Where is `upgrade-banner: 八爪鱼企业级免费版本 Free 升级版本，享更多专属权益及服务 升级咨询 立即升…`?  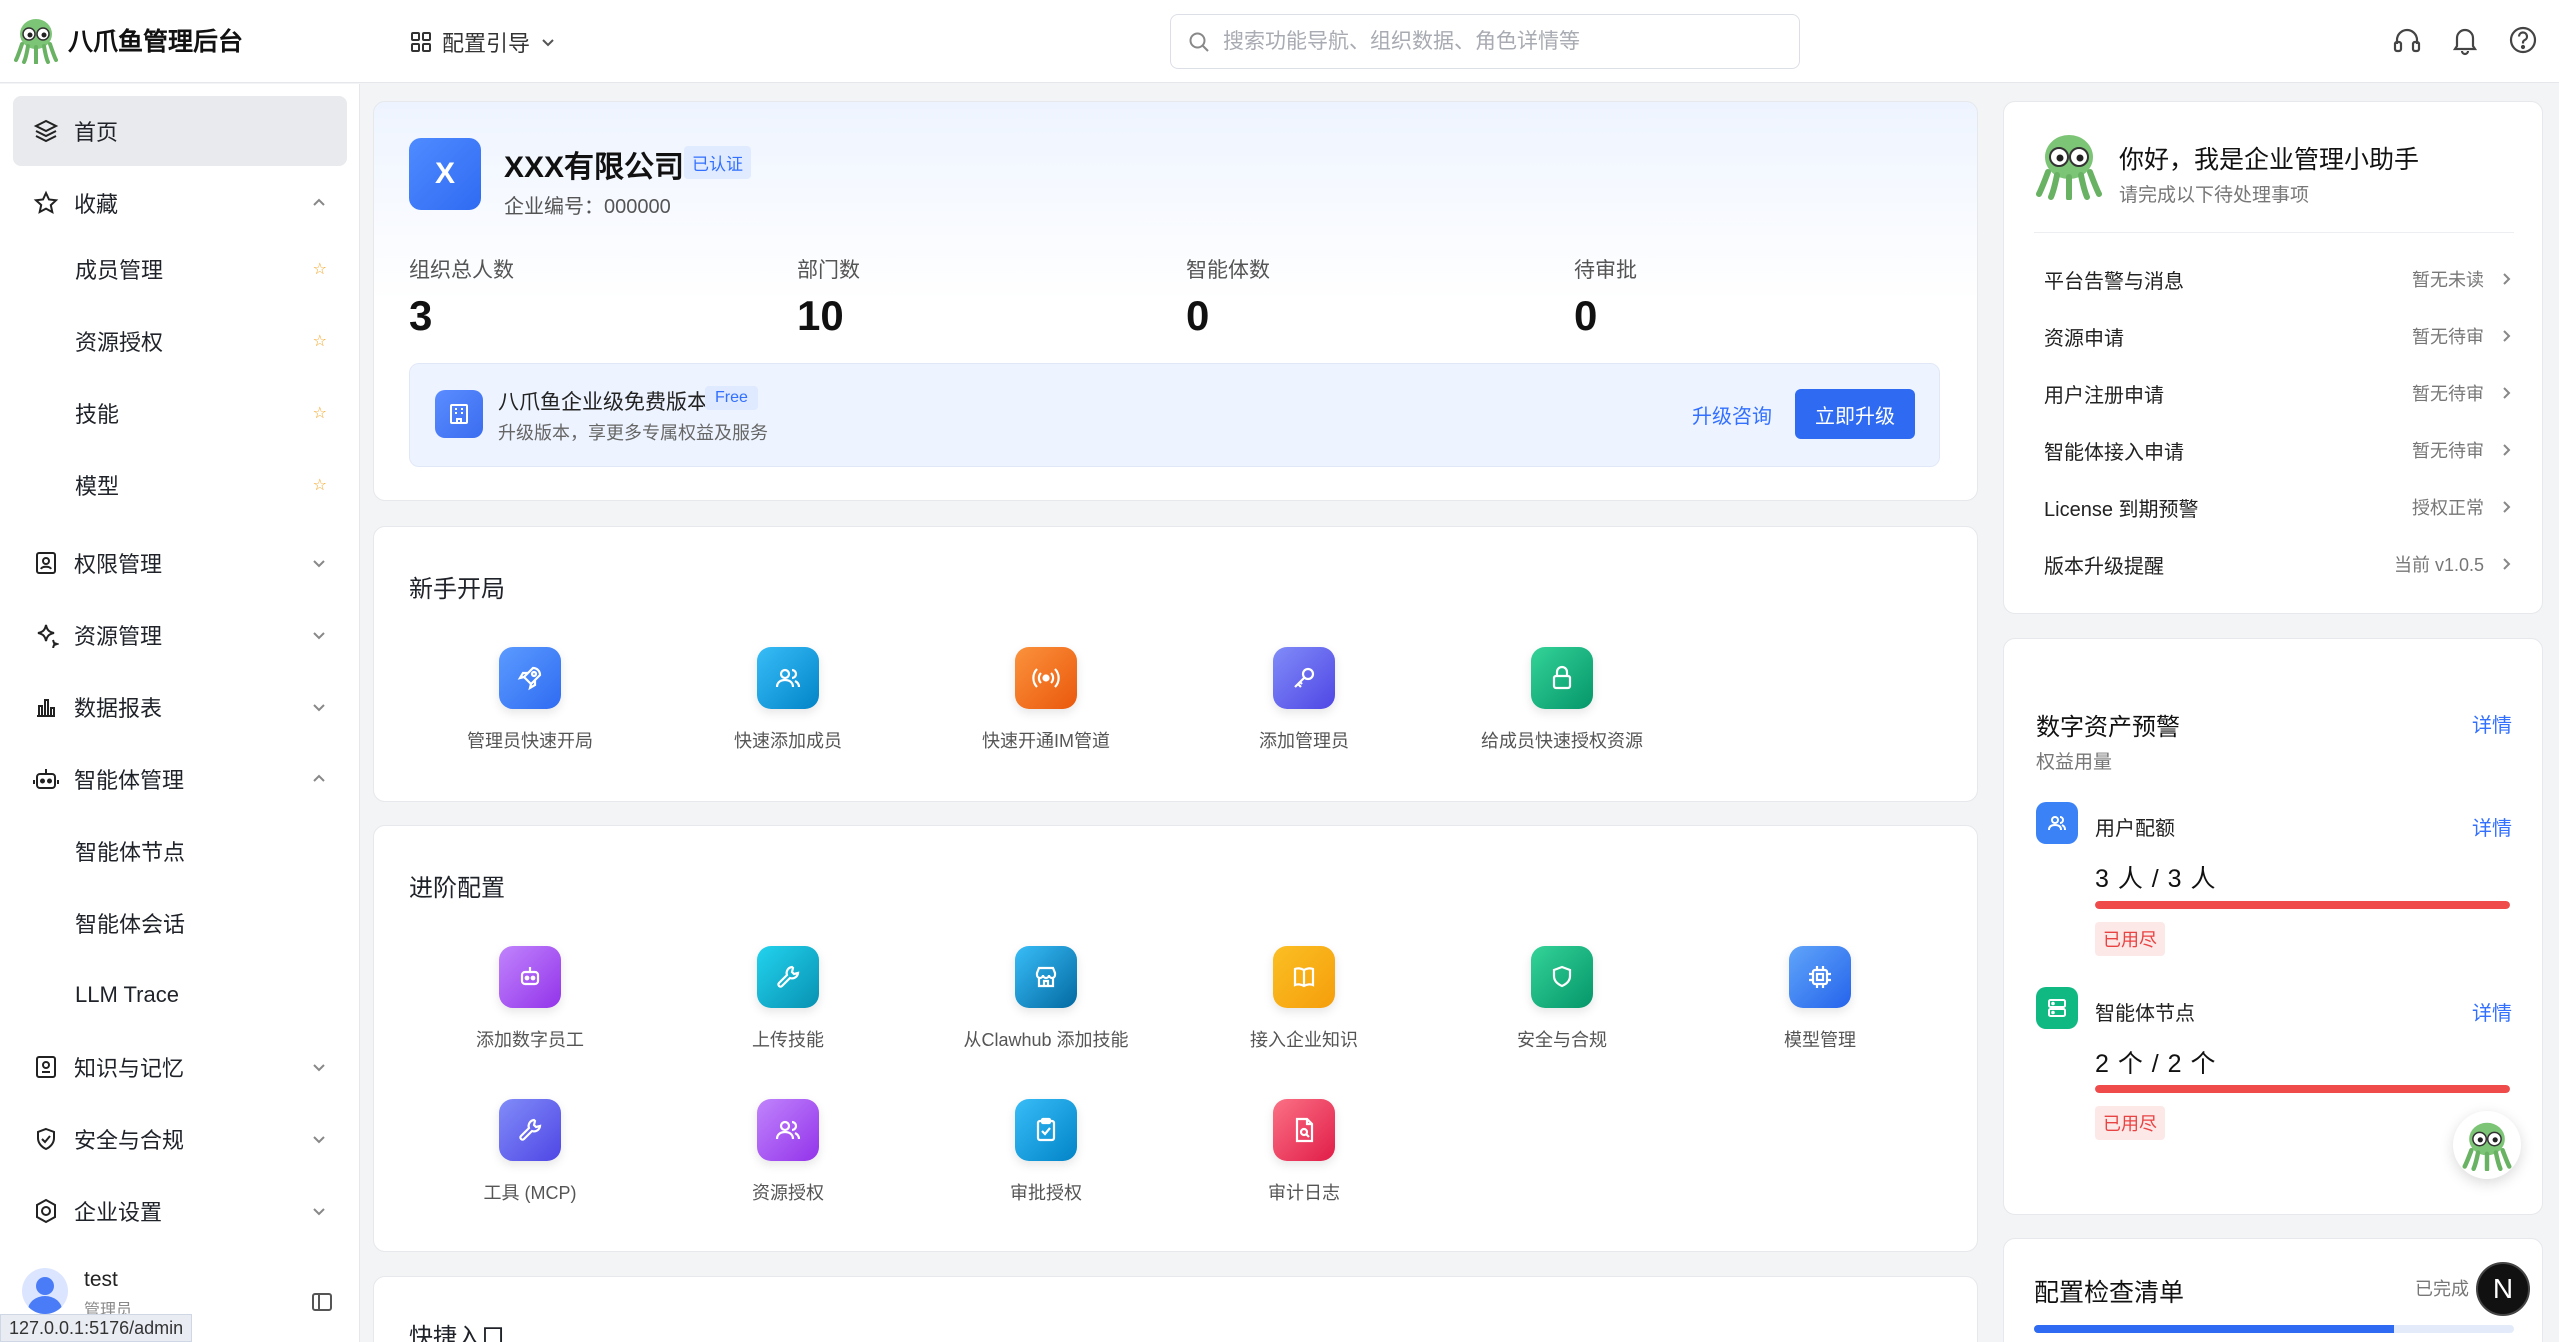 upgrade-banner: 八爪鱼企业级免费版本 Free 升级版本，享更多专属权益及服务 升级咨询 立即升… is located at coordinates (1174, 415).